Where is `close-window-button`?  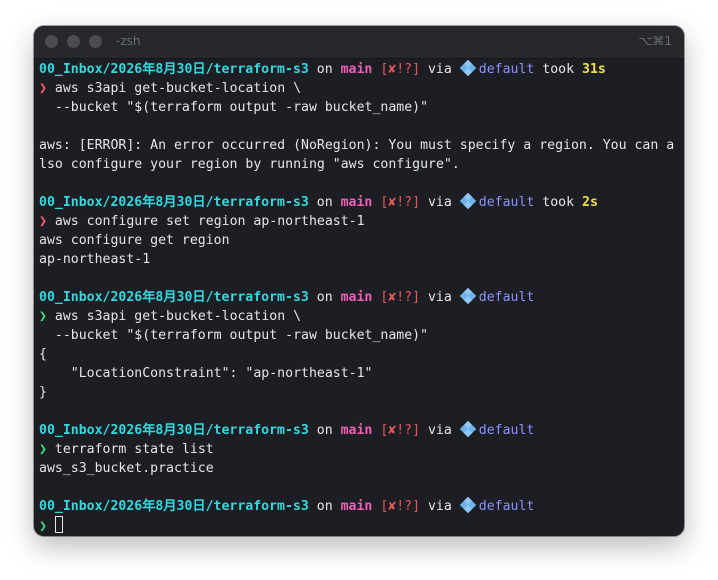
close-window-button is located at coordinates (51, 41).